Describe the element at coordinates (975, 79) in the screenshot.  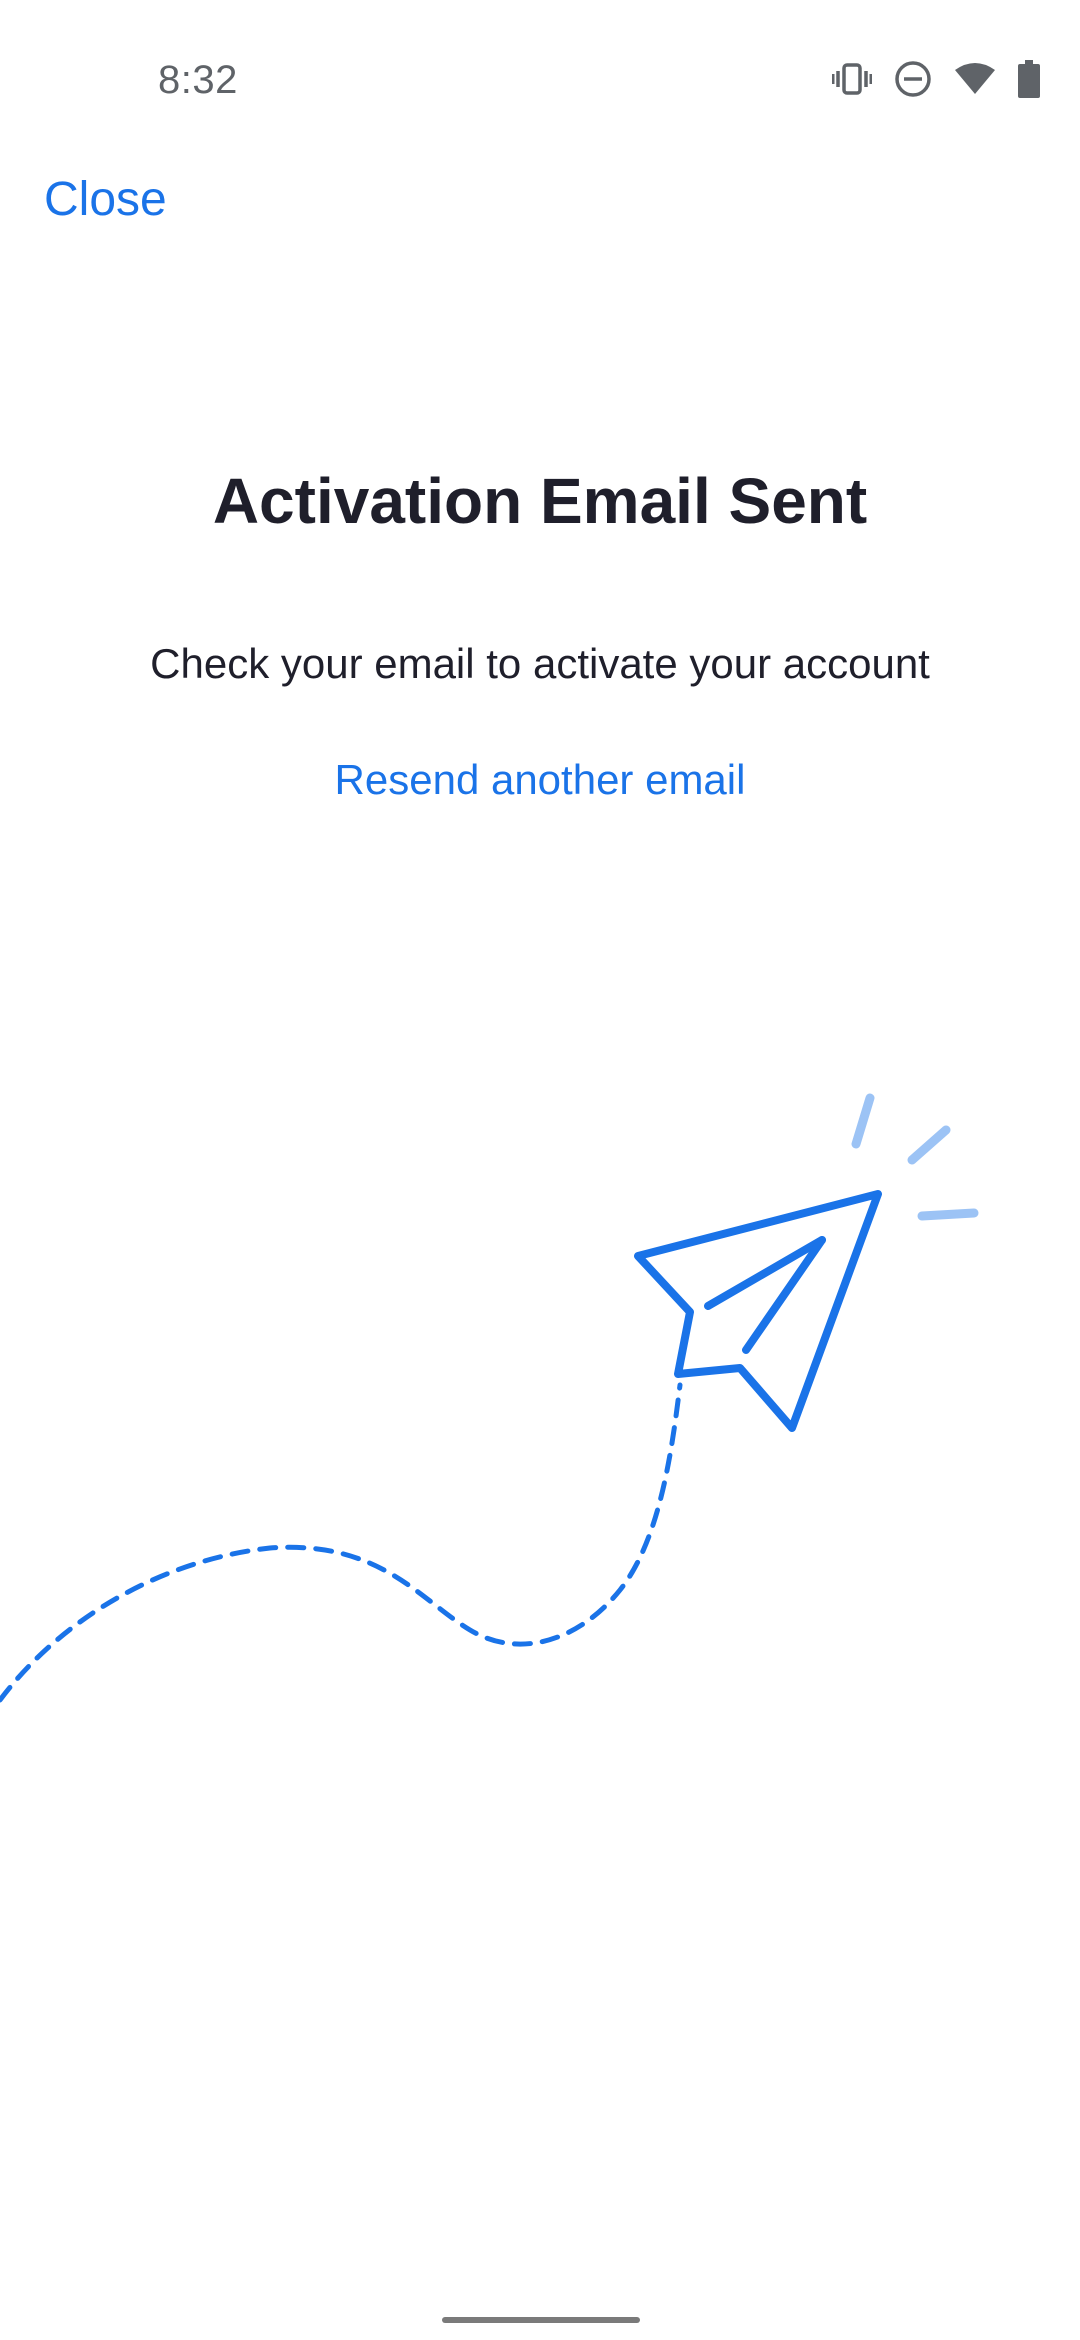
I see `wifi-icon` at that location.